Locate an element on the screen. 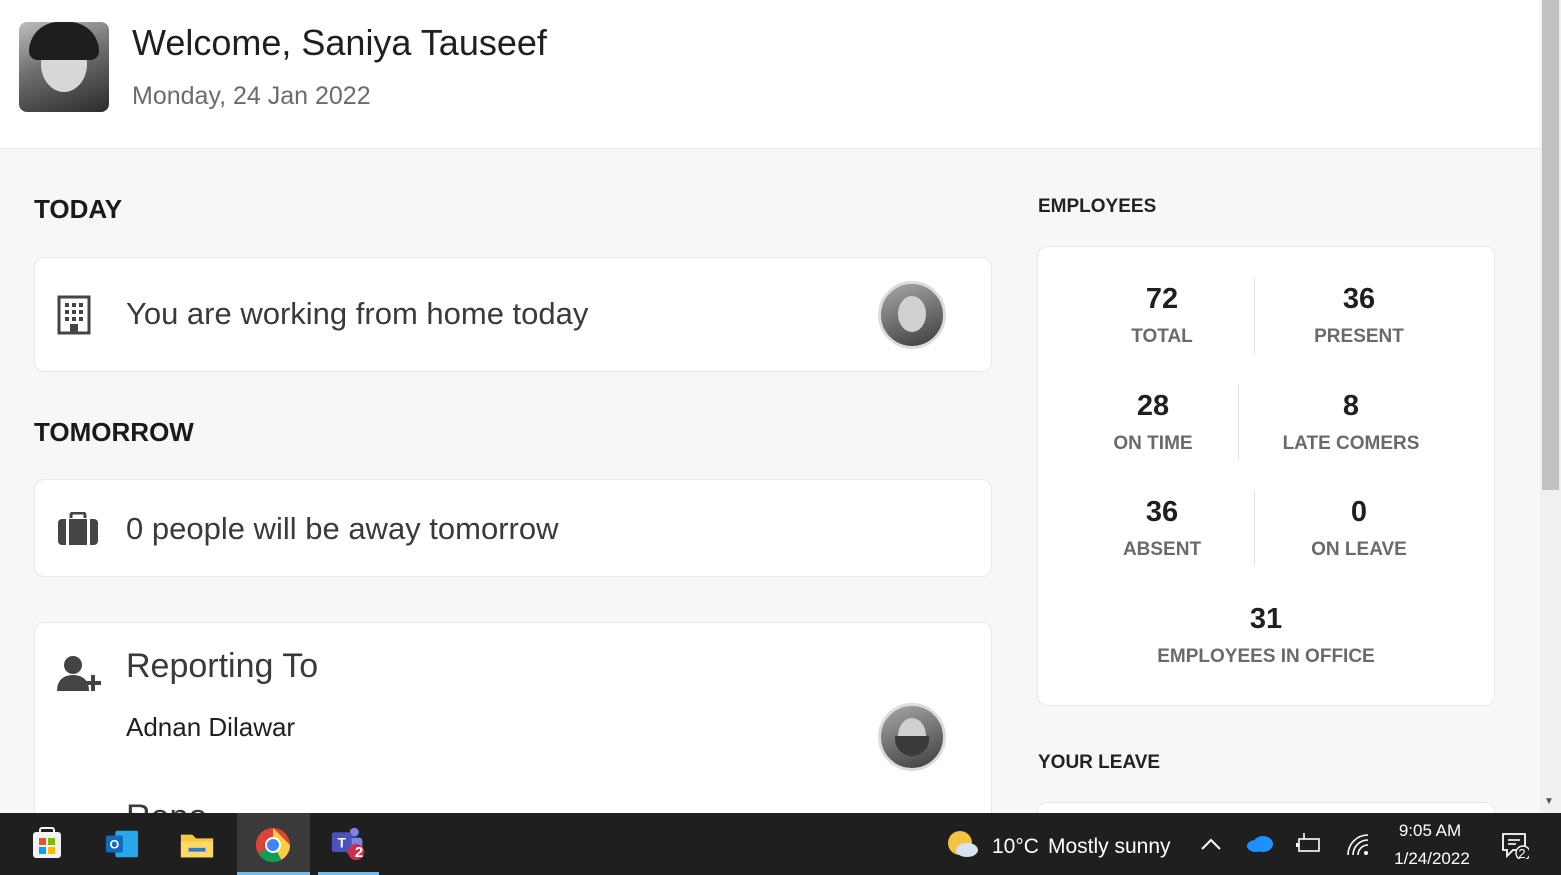 The width and height of the screenshot is (1561, 875). stat-value: 28 is located at coordinates (1153, 406).